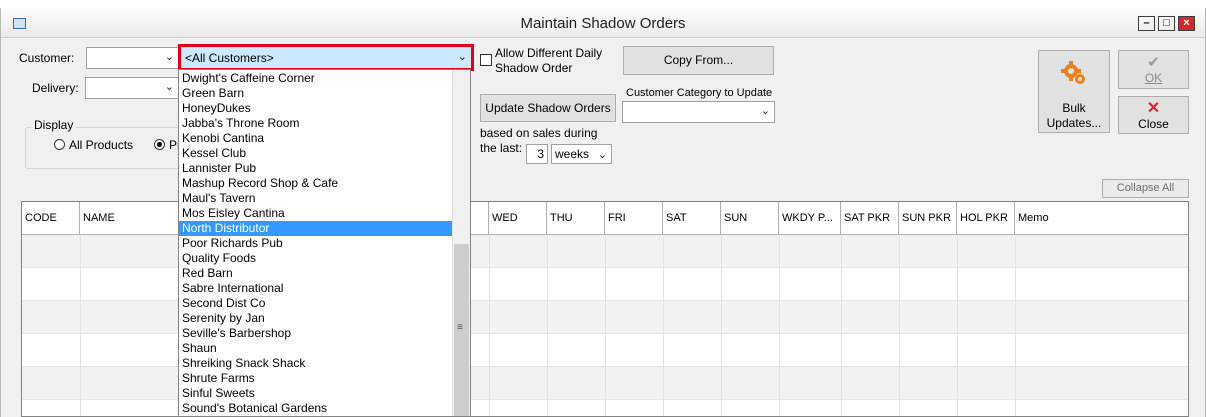 The height and width of the screenshot is (417, 1206). Describe the element at coordinates (218, 198) in the screenshot. I see `dropdown-item: Maul's Tavern` at that location.